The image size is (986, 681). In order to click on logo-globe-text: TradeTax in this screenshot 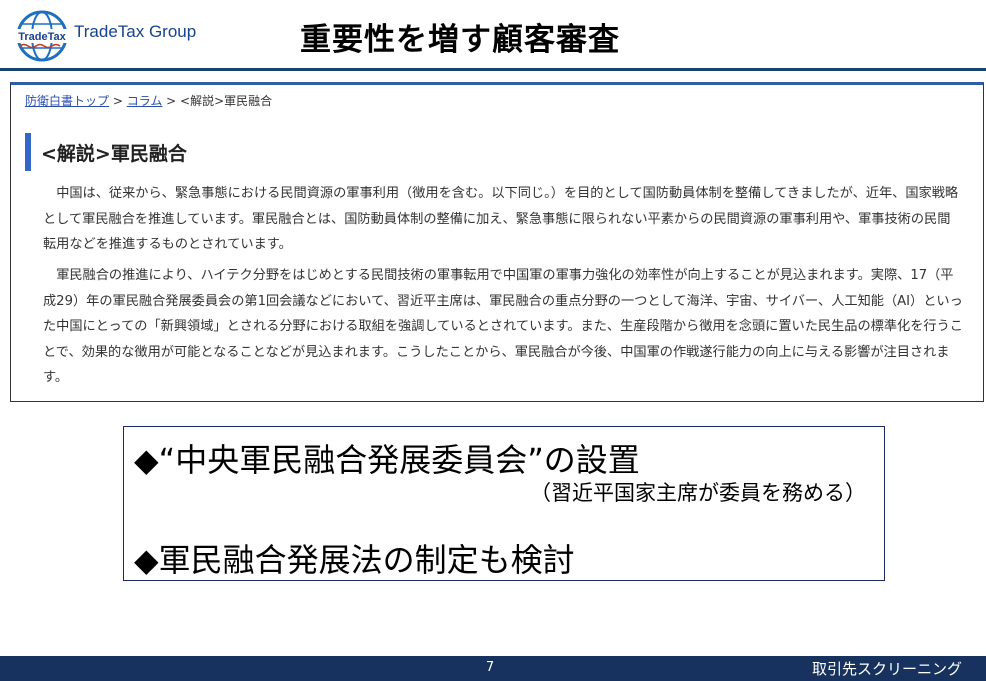, I will do `click(42, 37)`.